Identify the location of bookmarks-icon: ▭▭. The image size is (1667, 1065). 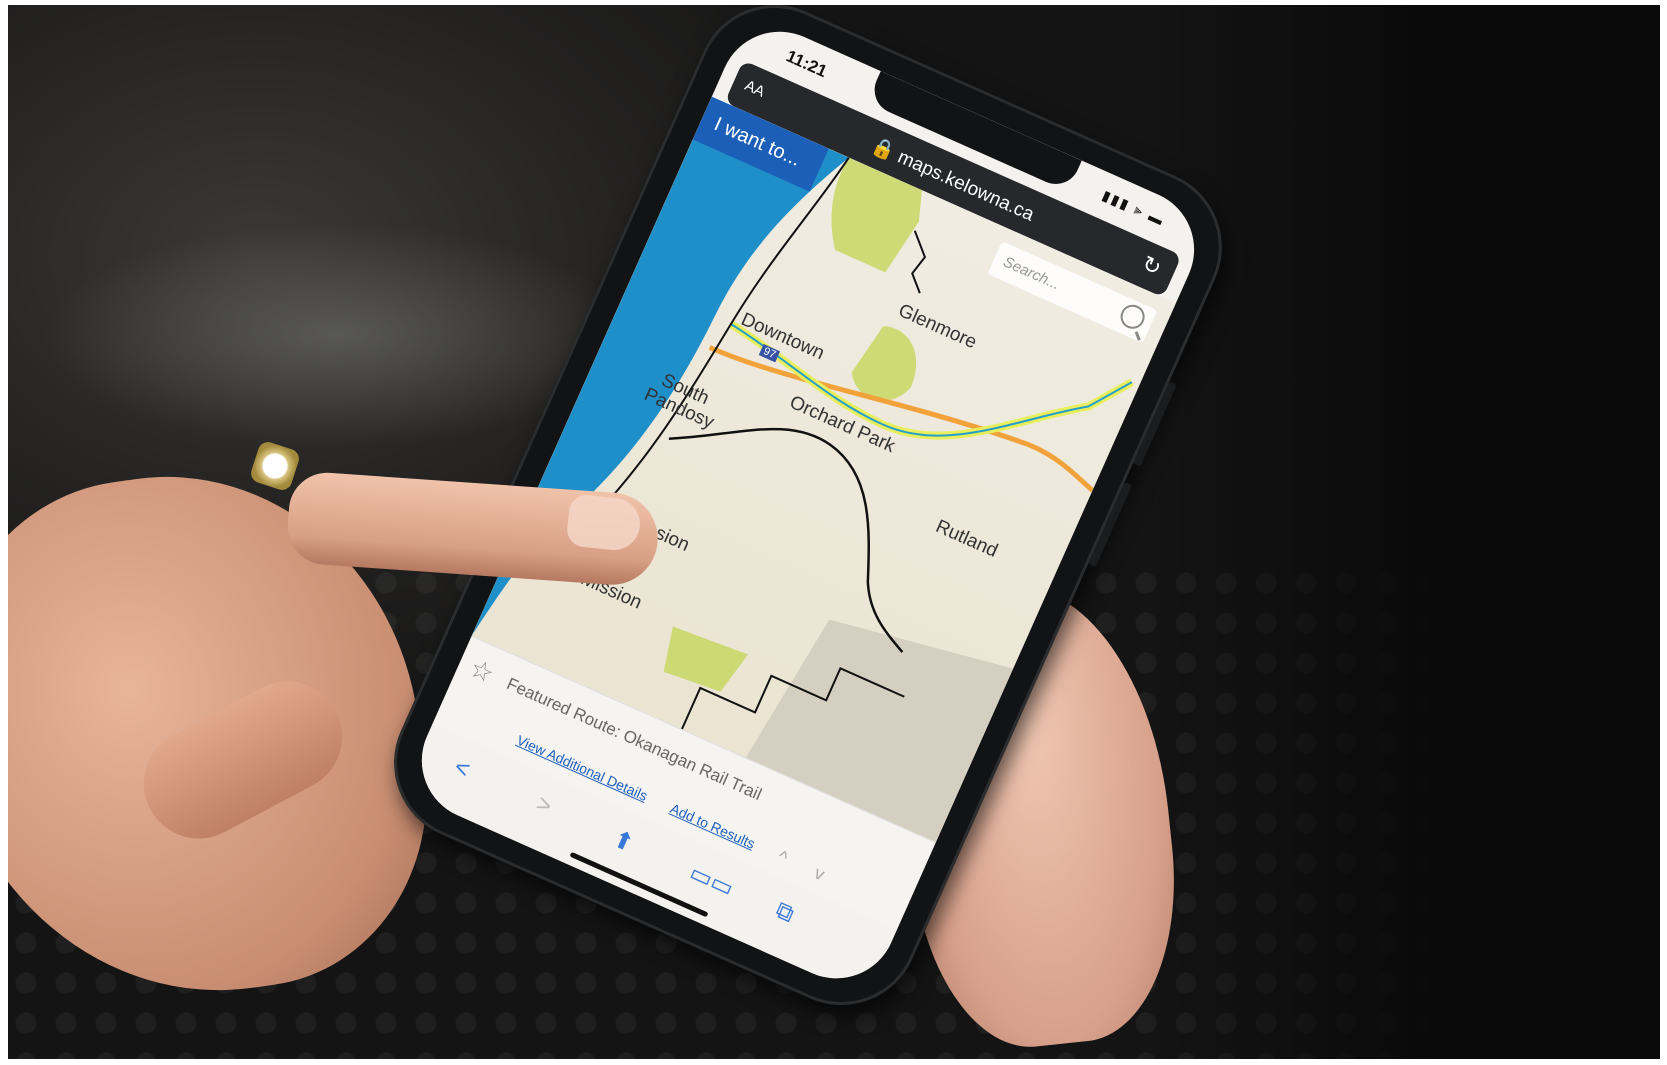
(711, 880).